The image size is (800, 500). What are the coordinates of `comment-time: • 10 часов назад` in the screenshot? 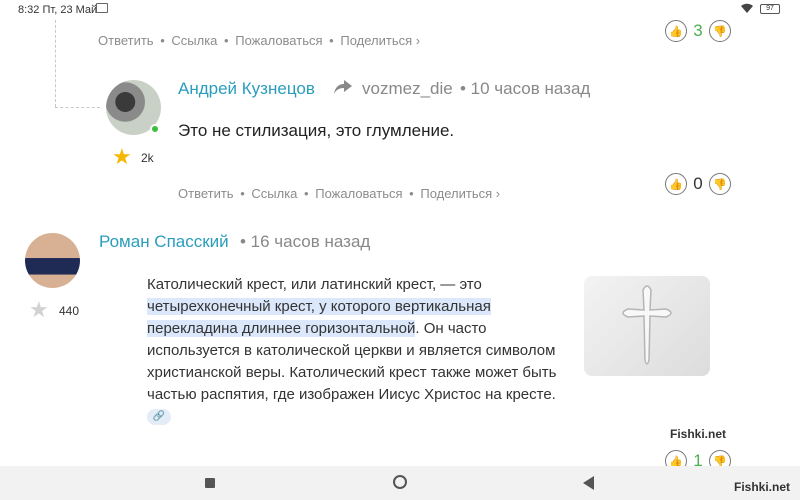 It's located at (525, 88).